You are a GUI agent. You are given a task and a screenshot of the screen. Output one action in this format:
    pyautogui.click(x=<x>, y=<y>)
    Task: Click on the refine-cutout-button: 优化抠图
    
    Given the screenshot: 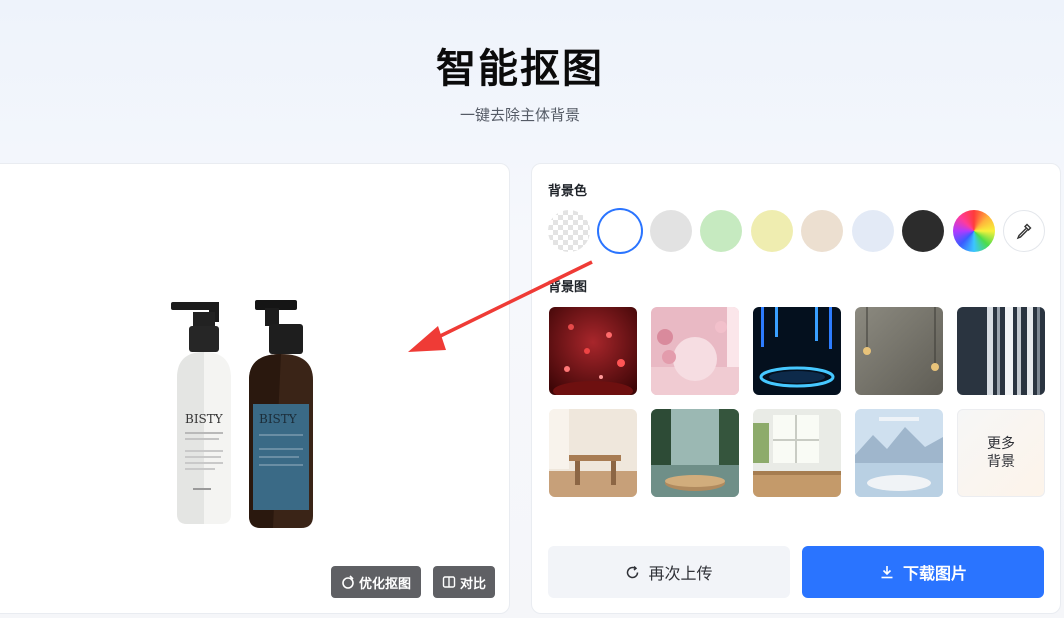 What is the action you would take?
    pyautogui.click(x=376, y=582)
    